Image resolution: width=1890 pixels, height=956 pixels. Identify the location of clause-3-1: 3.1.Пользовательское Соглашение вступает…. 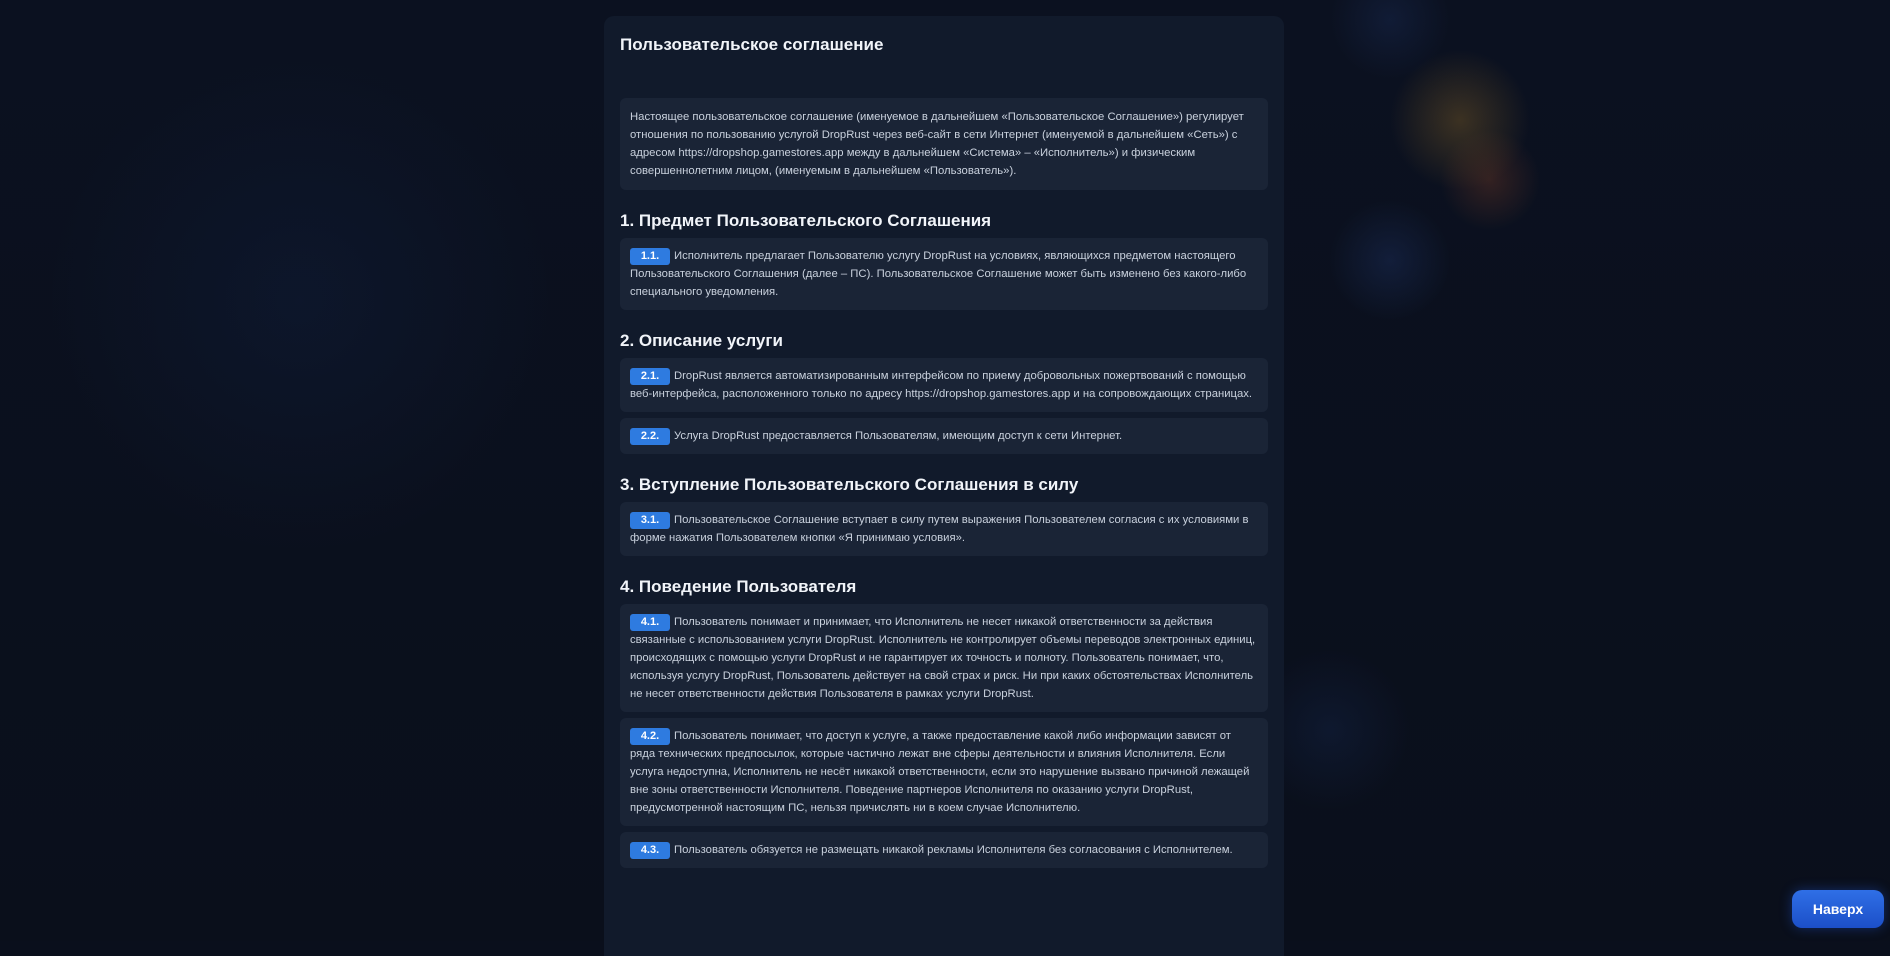
(944, 529).